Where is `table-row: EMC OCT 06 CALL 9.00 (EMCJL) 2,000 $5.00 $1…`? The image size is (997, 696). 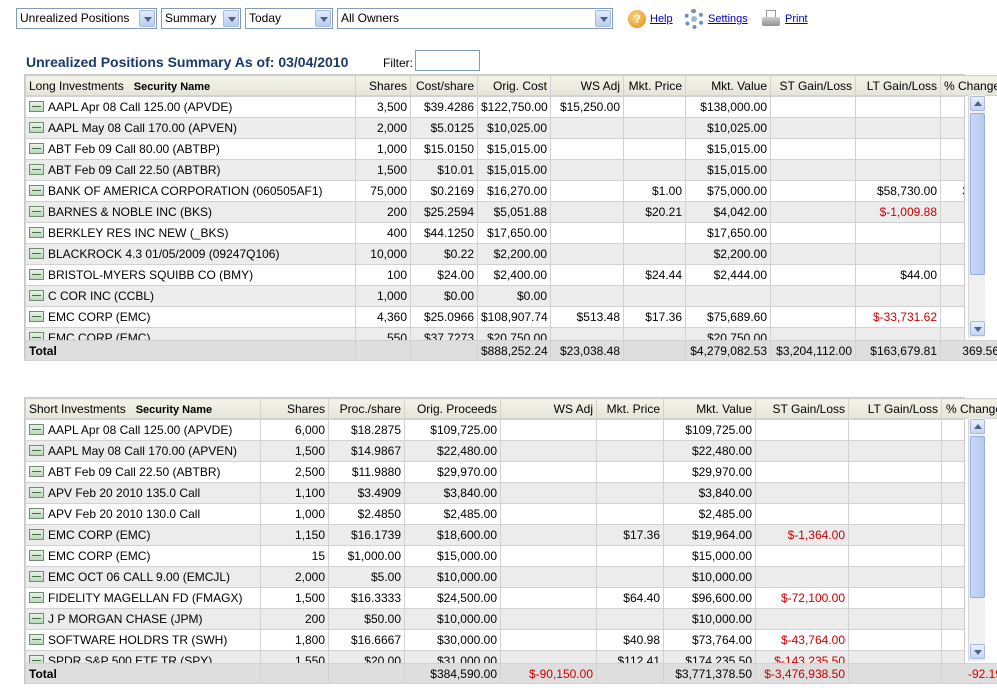 table-row: EMC OCT 06 CALL 9.00 (EMCJL) 2,000 $5.00 $1… is located at coordinates (494, 577).